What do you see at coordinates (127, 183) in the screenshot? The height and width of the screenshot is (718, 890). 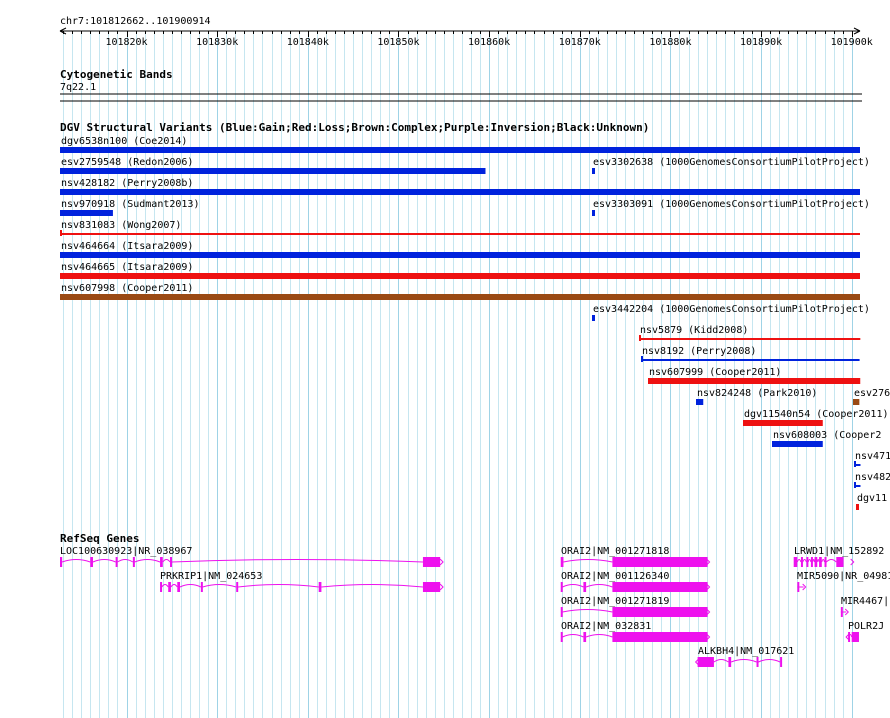 I see `variant-label: nsv428182 (Perry2008b)` at bounding box center [127, 183].